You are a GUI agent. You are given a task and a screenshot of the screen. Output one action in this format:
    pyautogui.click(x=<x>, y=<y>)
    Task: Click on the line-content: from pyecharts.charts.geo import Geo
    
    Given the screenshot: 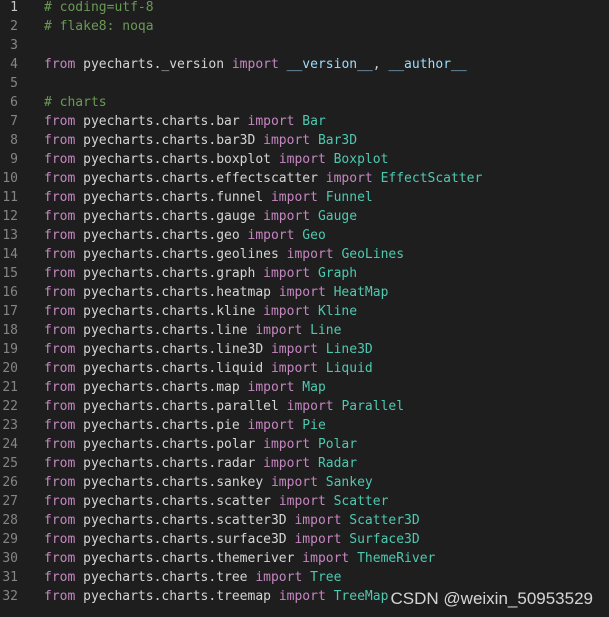 What is the action you would take?
    pyautogui.click(x=185, y=235)
    